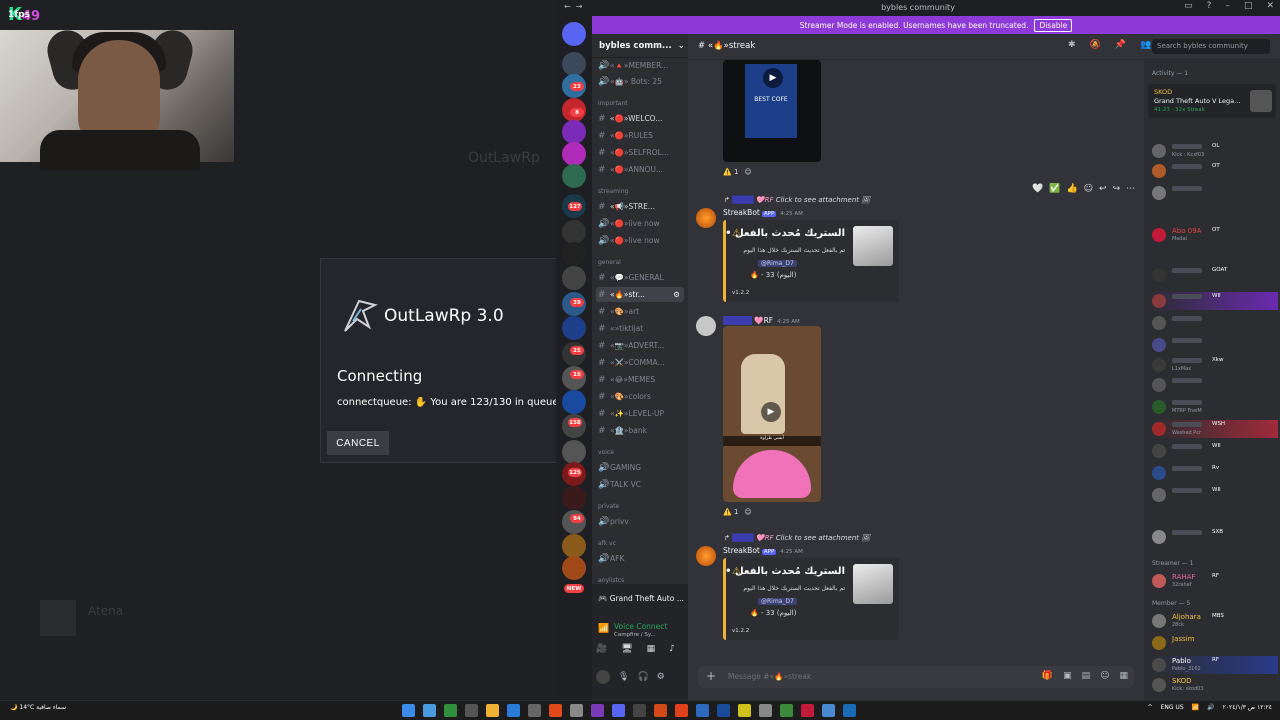 Image resolution: width=1280 pixels, height=720 pixels. What do you see at coordinates (1209, 6) in the screenshot?
I see `help-icon: ?` at bounding box center [1209, 6].